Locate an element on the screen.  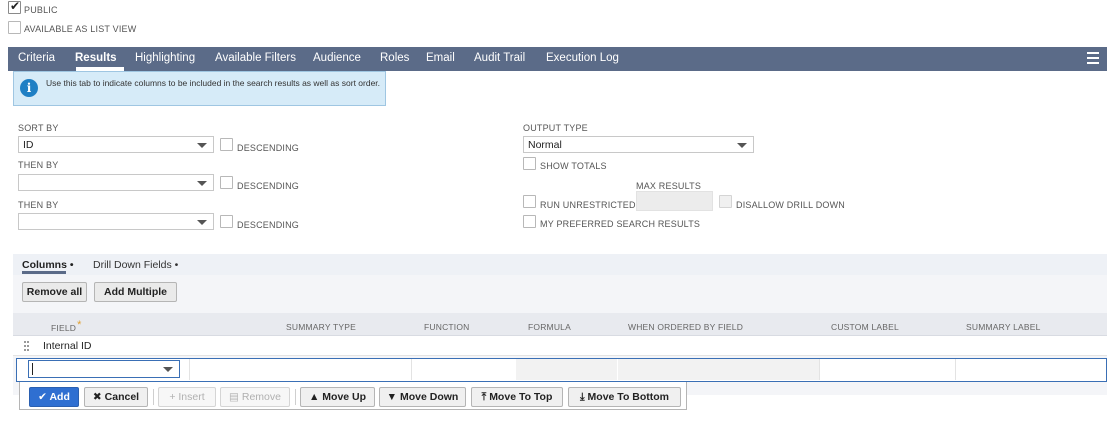
remove-button: ▤ Remove is located at coordinates (255, 397).